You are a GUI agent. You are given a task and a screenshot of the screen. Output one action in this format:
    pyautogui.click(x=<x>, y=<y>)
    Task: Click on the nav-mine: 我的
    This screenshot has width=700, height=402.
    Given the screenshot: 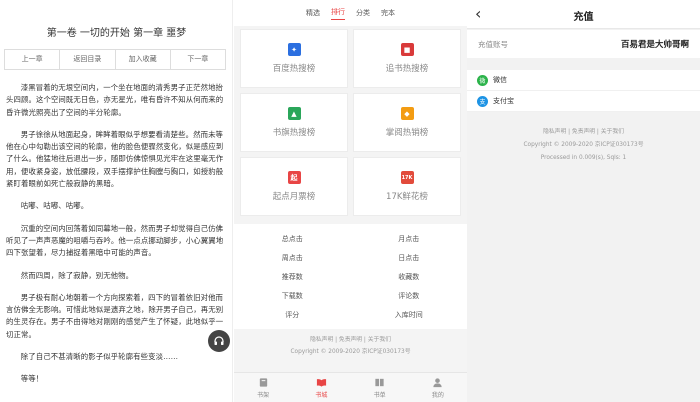 What is the action you would take?
    pyautogui.click(x=438, y=387)
    